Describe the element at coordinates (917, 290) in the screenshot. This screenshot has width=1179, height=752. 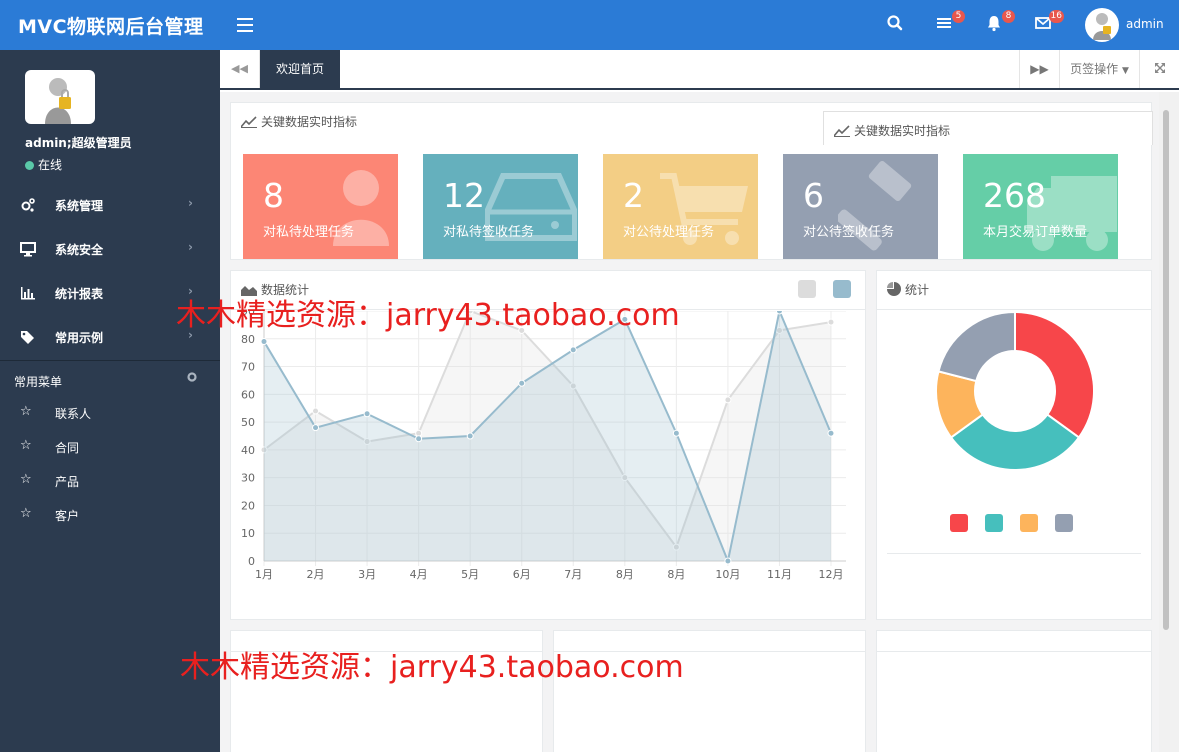
I see `pie-chart-title-text: 统计` at that location.